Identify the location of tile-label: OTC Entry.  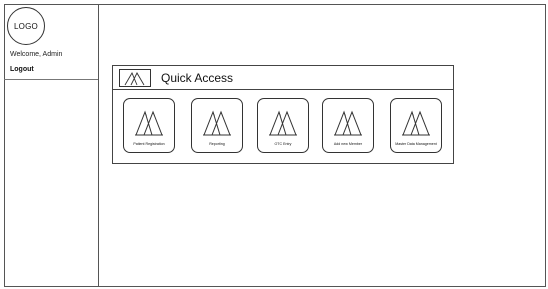
(283, 144).